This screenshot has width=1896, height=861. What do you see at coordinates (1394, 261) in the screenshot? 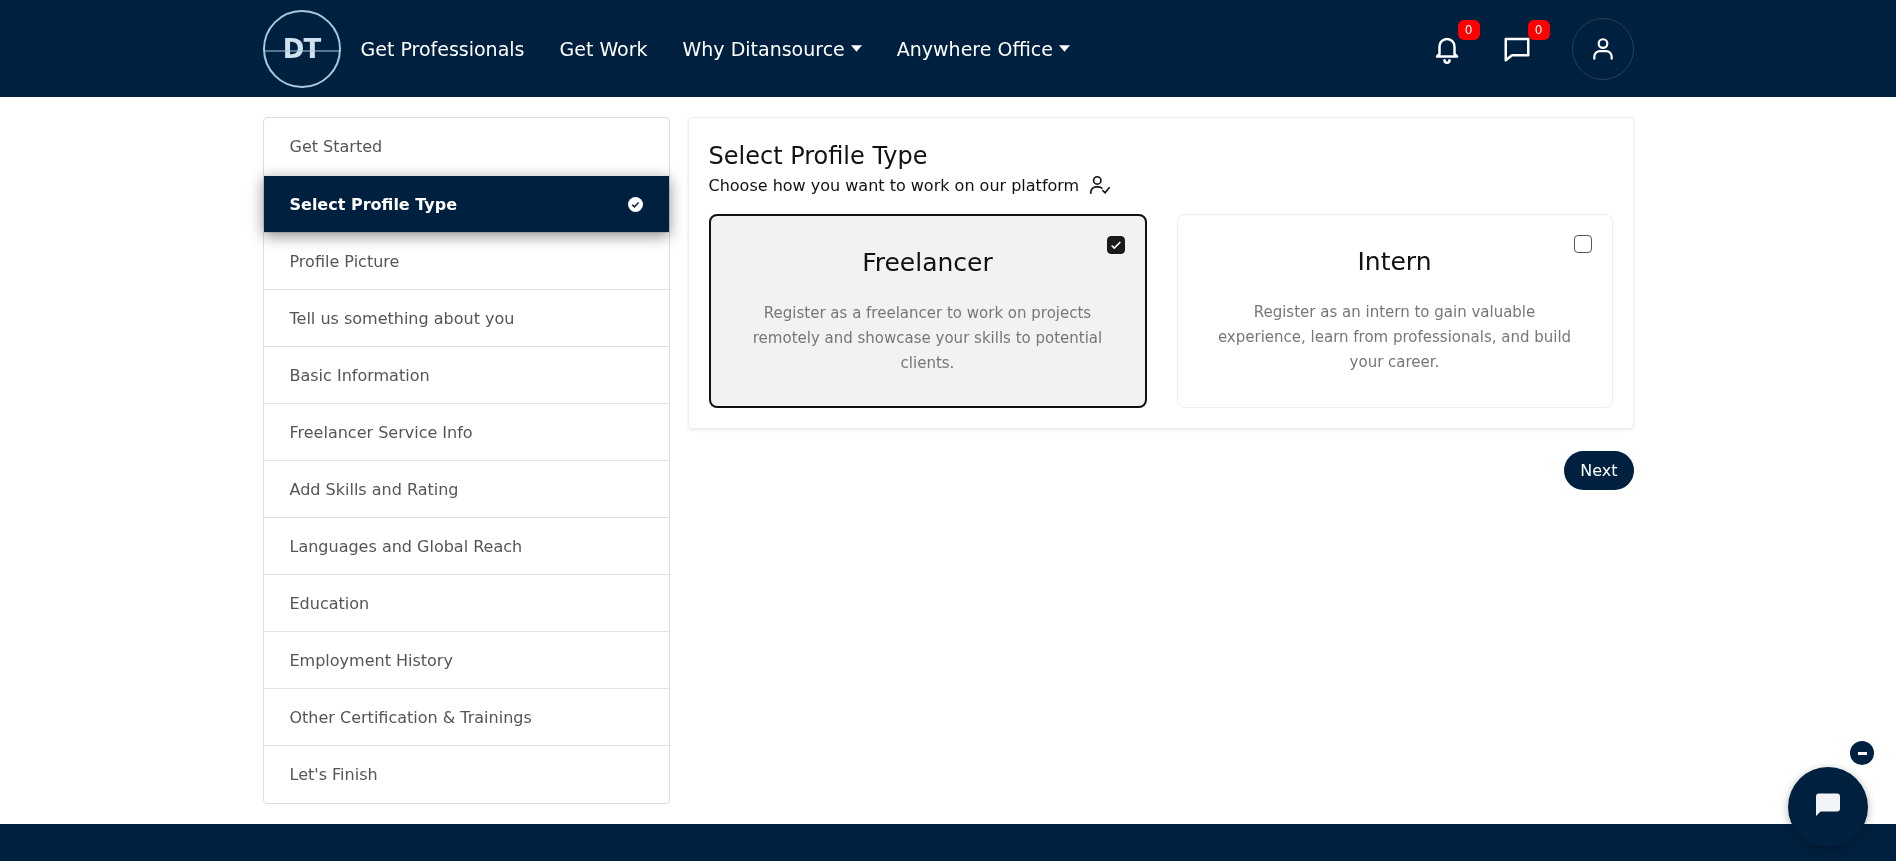
I see `card-title: Intern` at bounding box center [1394, 261].